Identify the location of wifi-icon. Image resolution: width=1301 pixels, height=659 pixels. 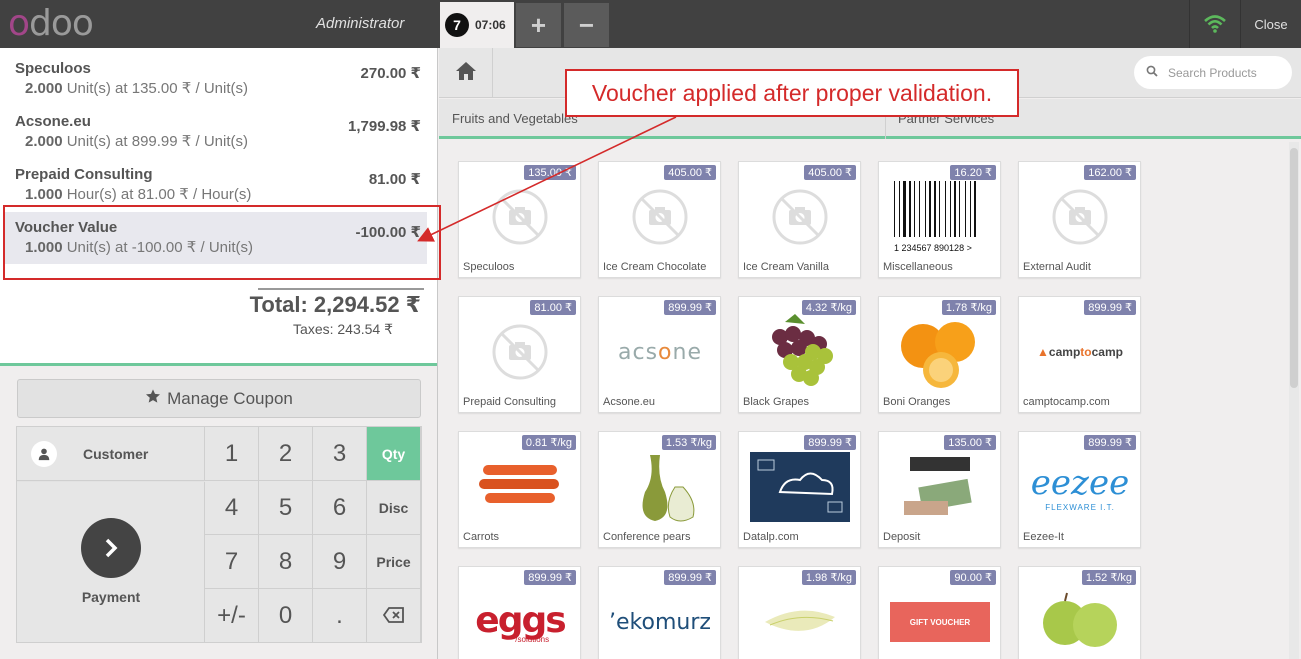
(1215, 24).